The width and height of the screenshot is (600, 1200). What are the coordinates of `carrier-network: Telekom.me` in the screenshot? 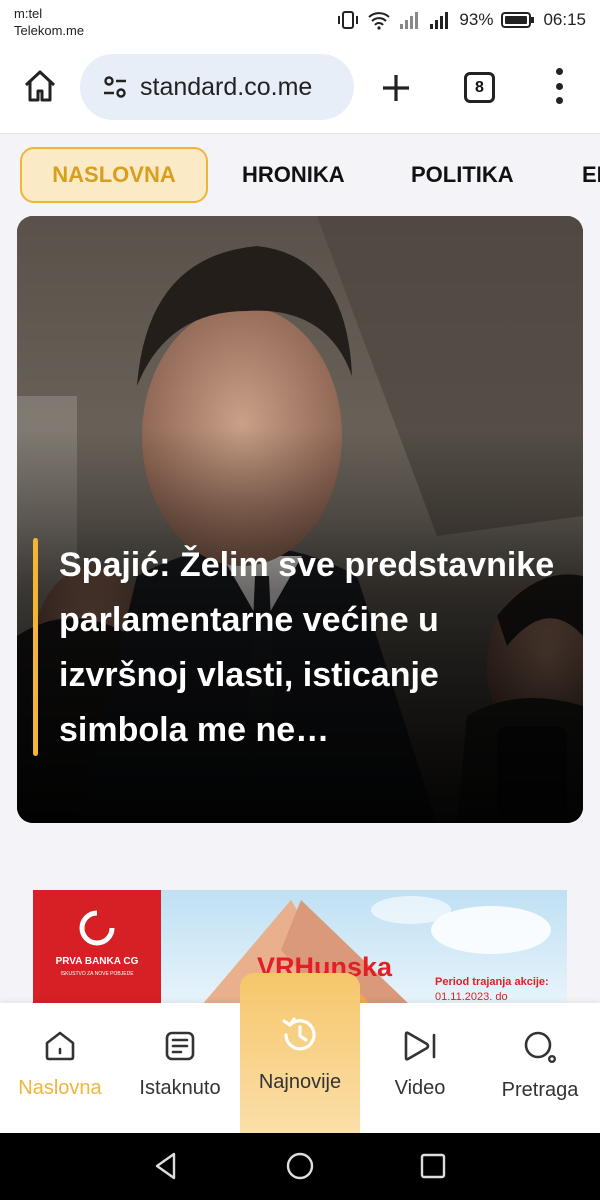 It's located at (49, 30).